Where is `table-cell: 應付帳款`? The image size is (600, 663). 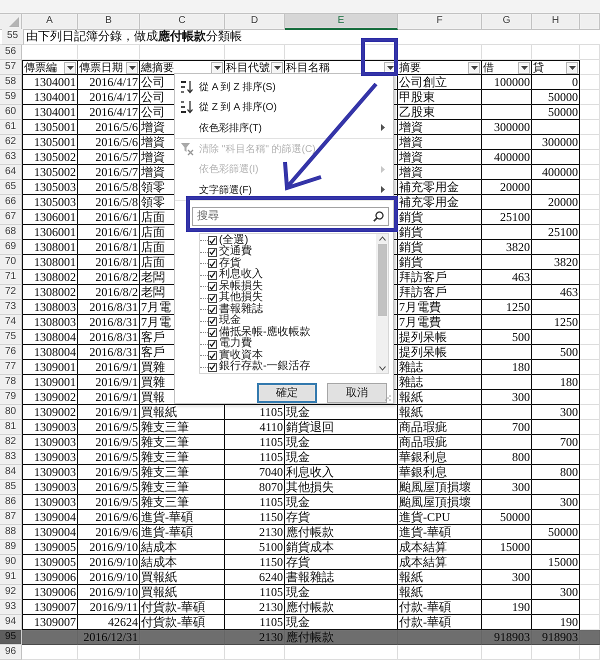
table-cell: 應付帳款 is located at coordinates (341, 532).